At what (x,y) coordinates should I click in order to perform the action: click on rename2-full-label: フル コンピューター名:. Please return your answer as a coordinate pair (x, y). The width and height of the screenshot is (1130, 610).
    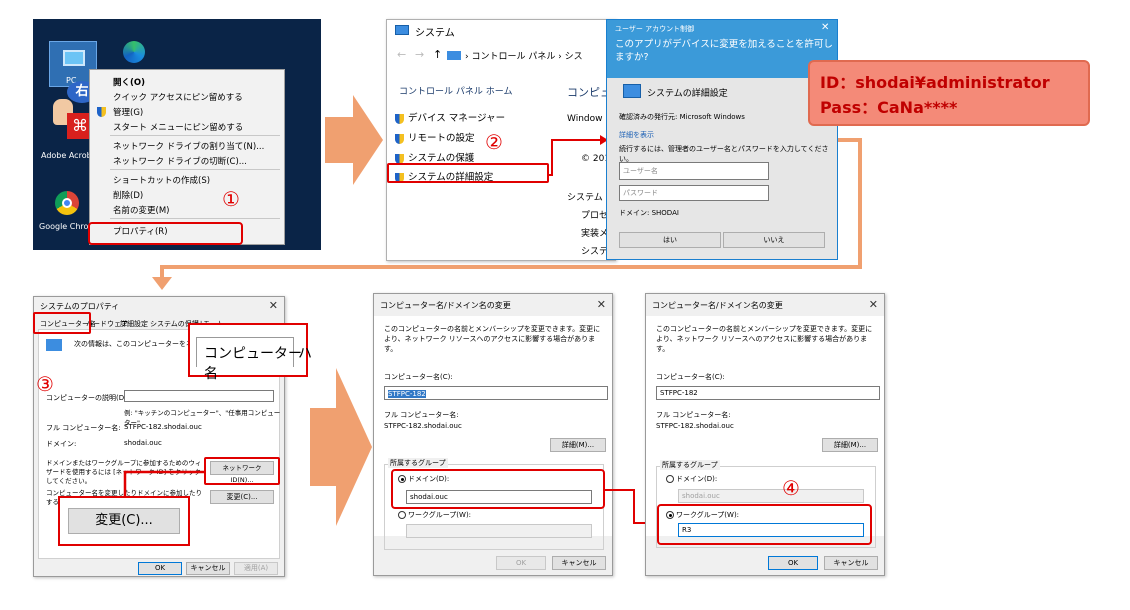
    Looking at the image, I should click on (693, 415).